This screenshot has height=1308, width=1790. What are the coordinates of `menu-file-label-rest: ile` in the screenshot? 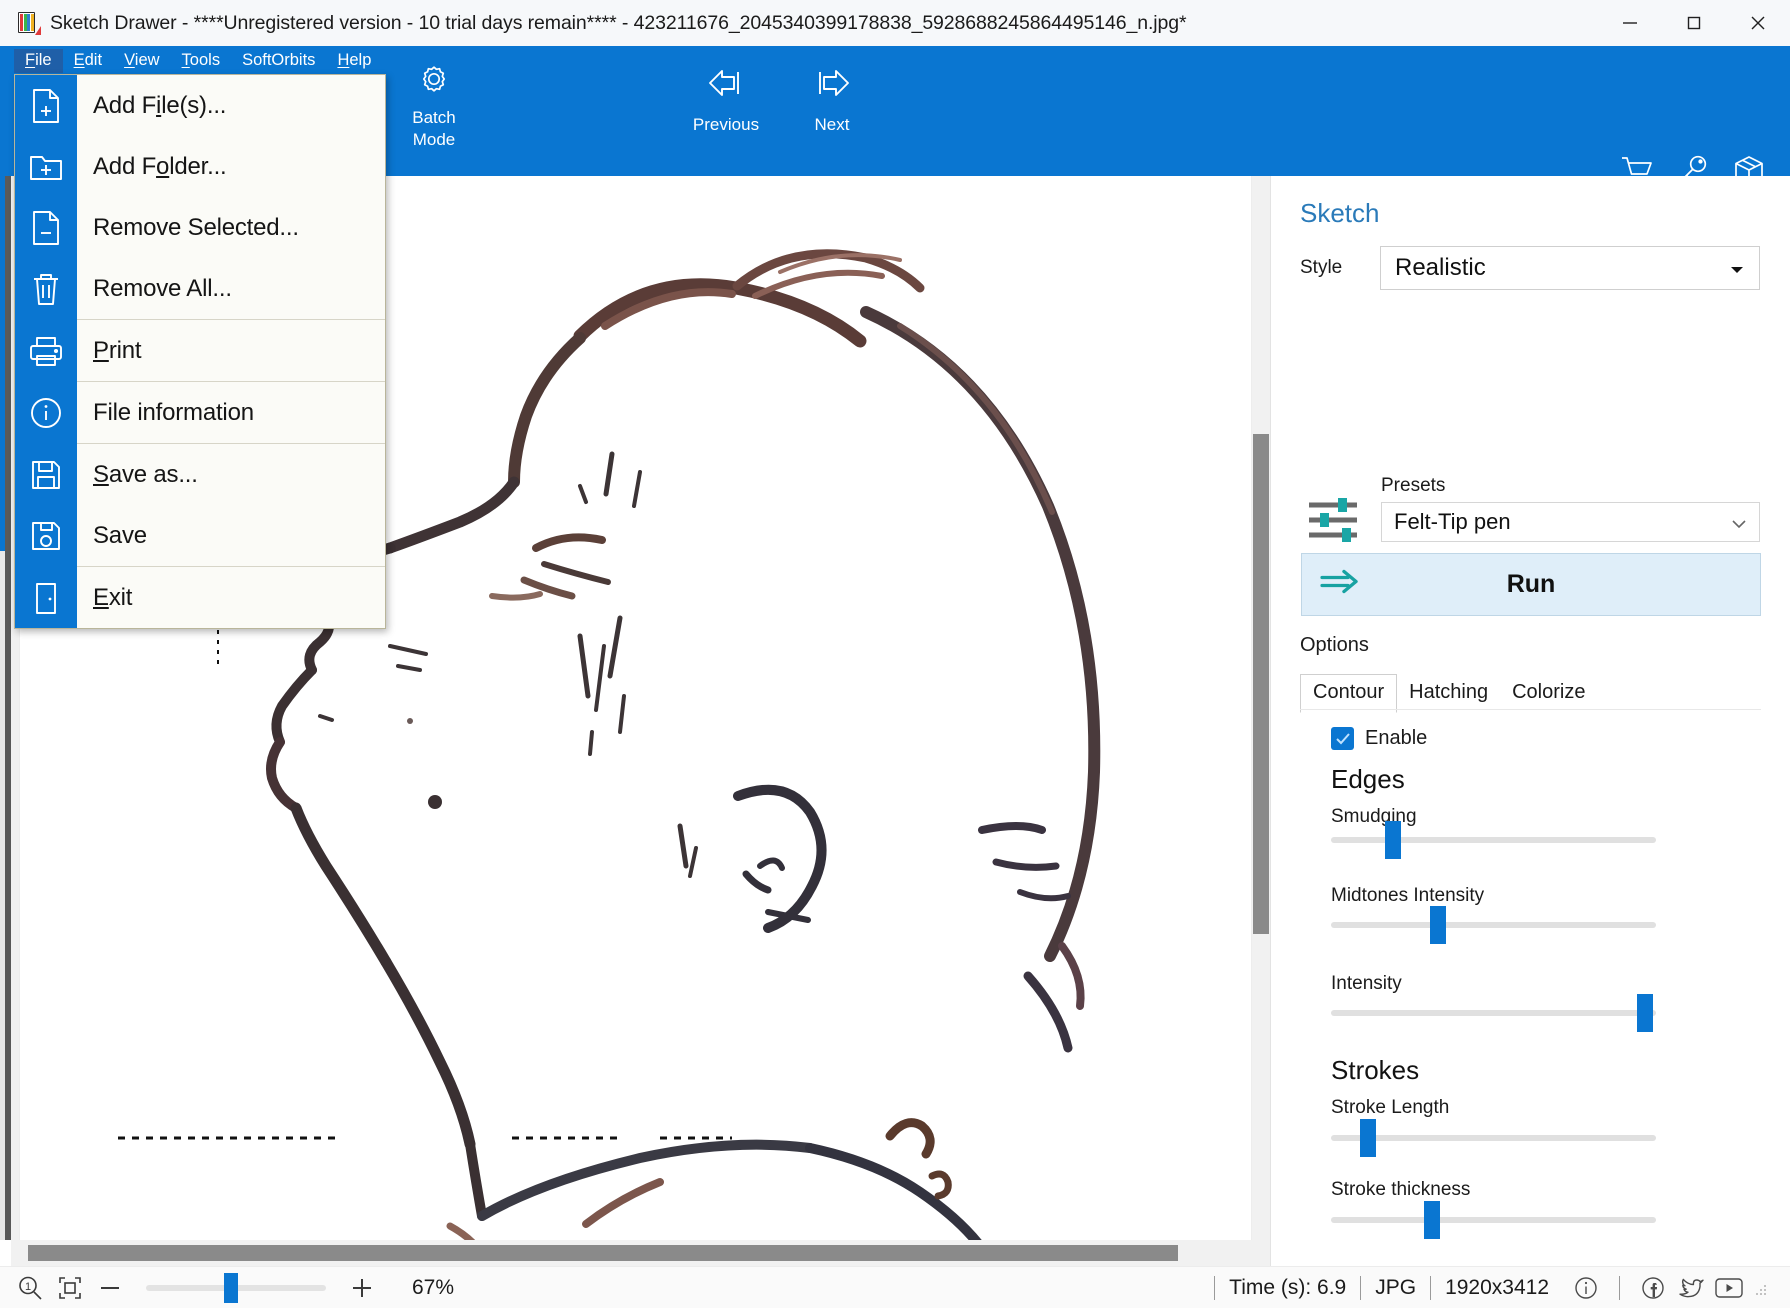 It's located at (43, 60).